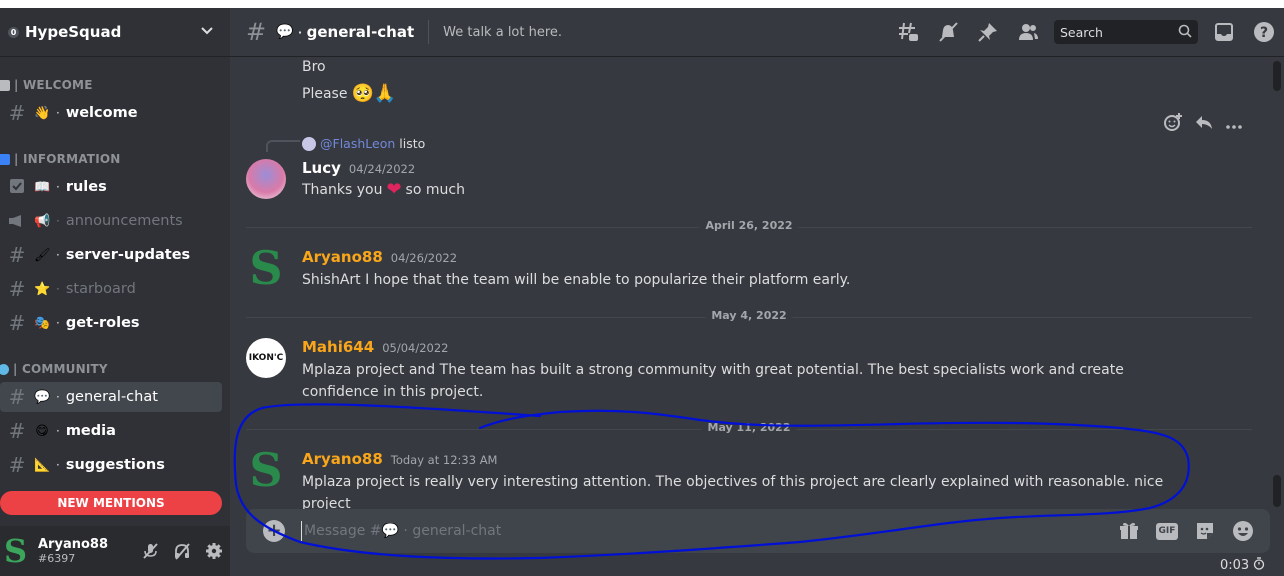 Image resolution: width=1284 pixels, height=576 pixels. What do you see at coordinates (266, 358) in the screenshot?
I see `avatar-mahi644: IKON'C` at bounding box center [266, 358].